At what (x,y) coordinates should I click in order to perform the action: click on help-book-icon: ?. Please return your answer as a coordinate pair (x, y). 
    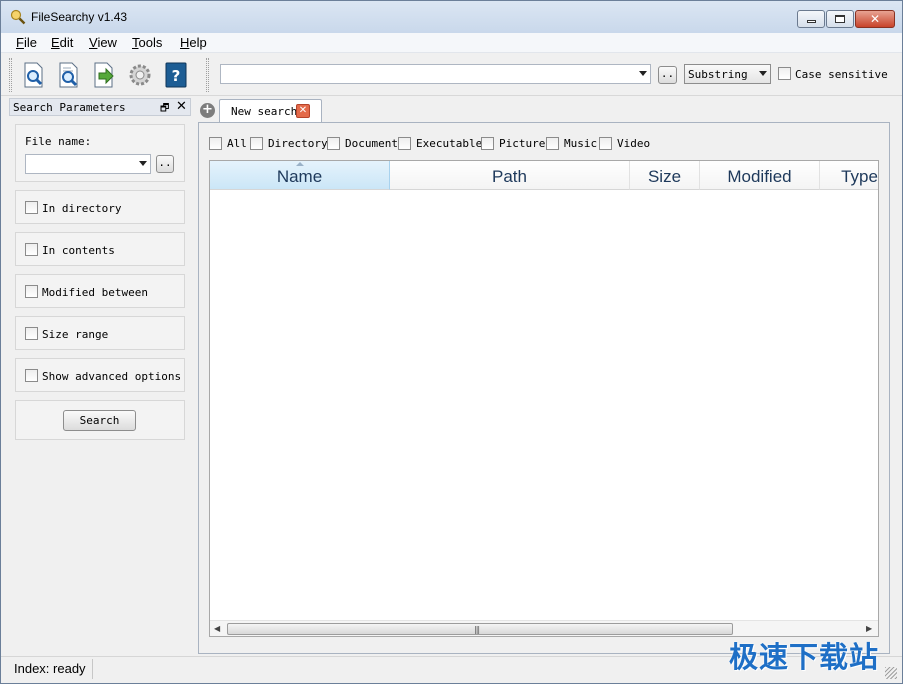
    Looking at the image, I should click on (176, 77).